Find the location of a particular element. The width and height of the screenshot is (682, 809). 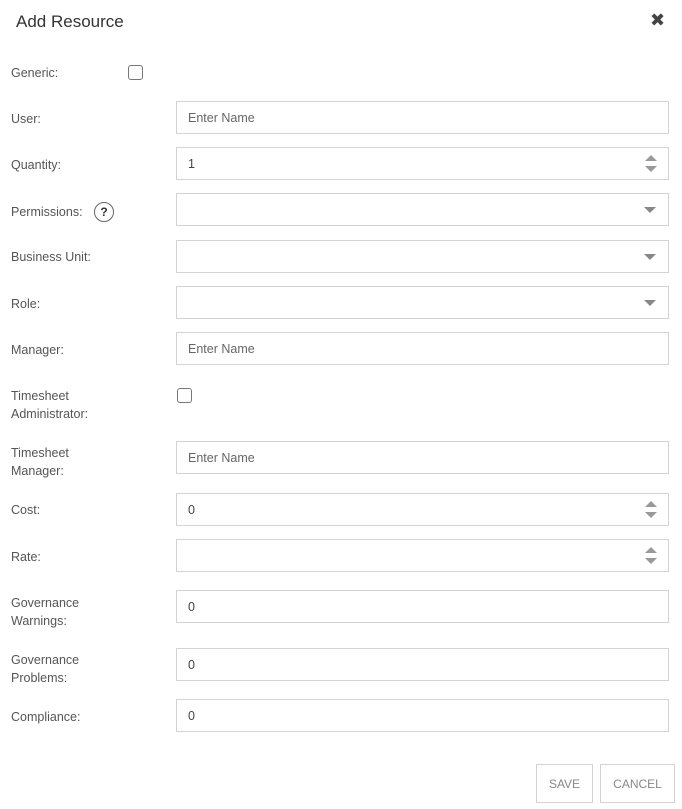

gov-problems-label: Governance Problems: is located at coordinates (45, 669).